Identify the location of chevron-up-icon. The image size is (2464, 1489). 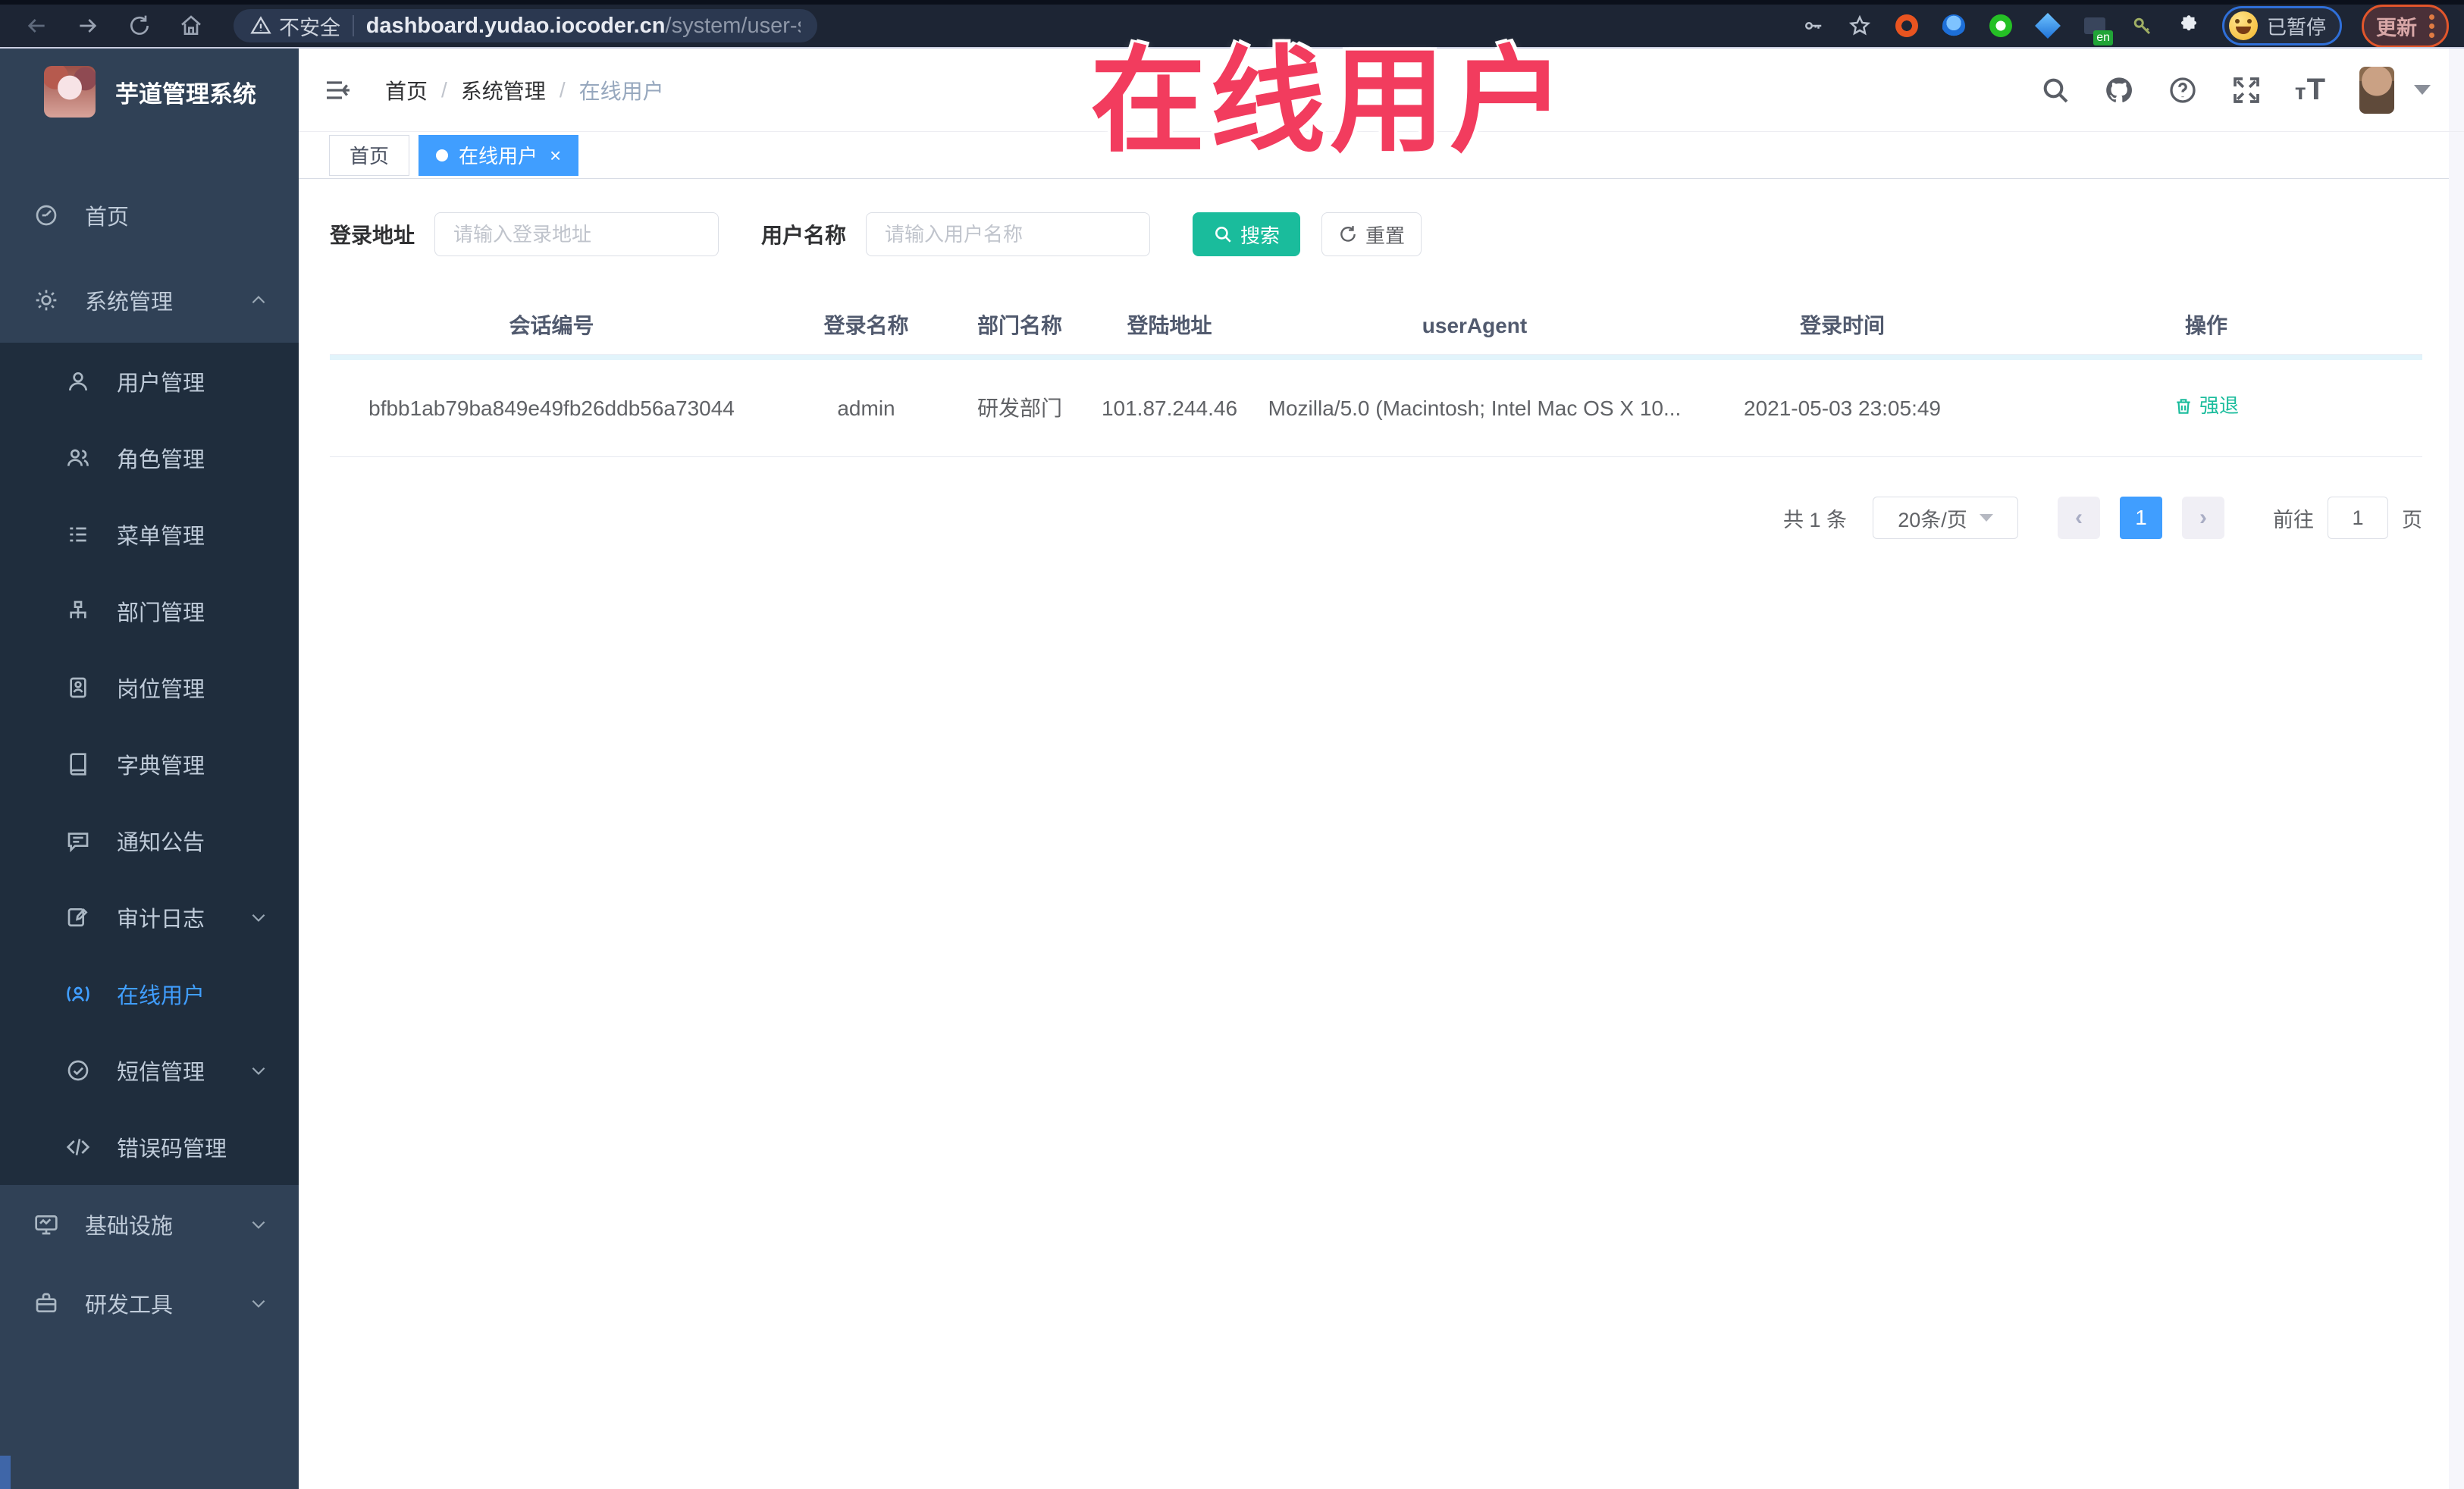
(258, 300).